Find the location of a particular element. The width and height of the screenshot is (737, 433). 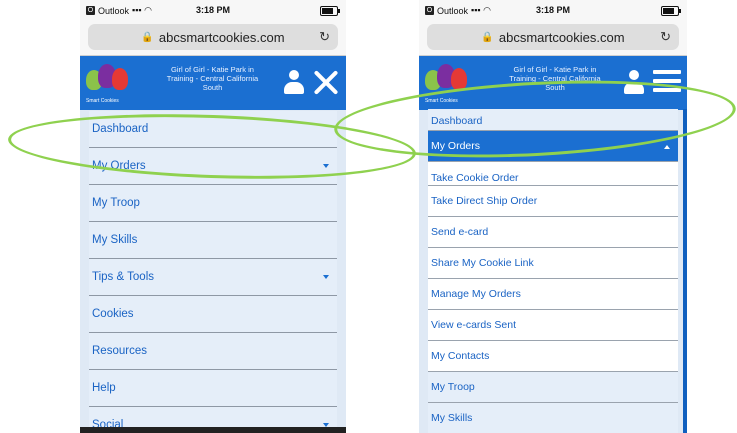

submenu-item-manage-my-orders: Manage My Orders is located at coordinates (553, 294).